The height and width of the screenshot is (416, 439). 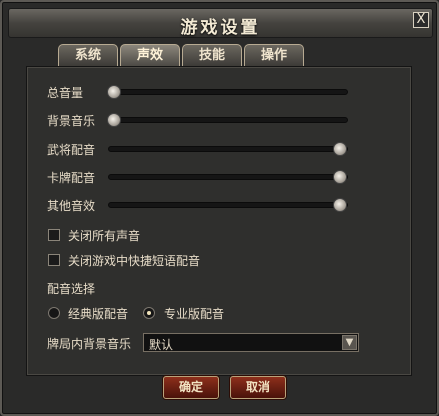 I want to click on cancel-button: 取消, so click(x=258, y=387).